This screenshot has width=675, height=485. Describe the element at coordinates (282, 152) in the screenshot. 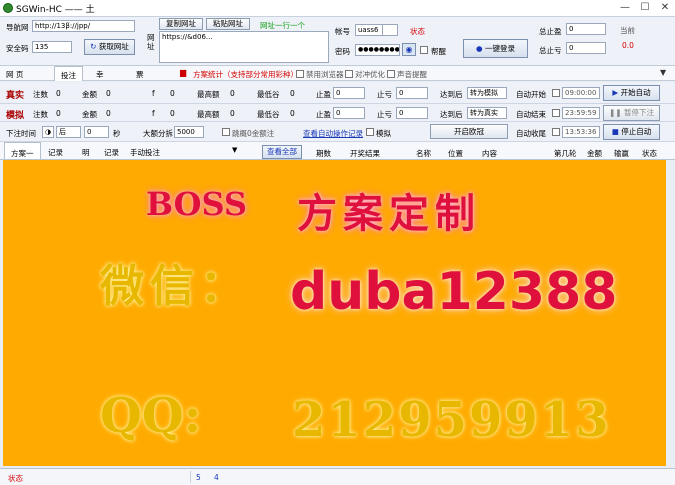

I see `view-all-button: 查看全部` at that location.